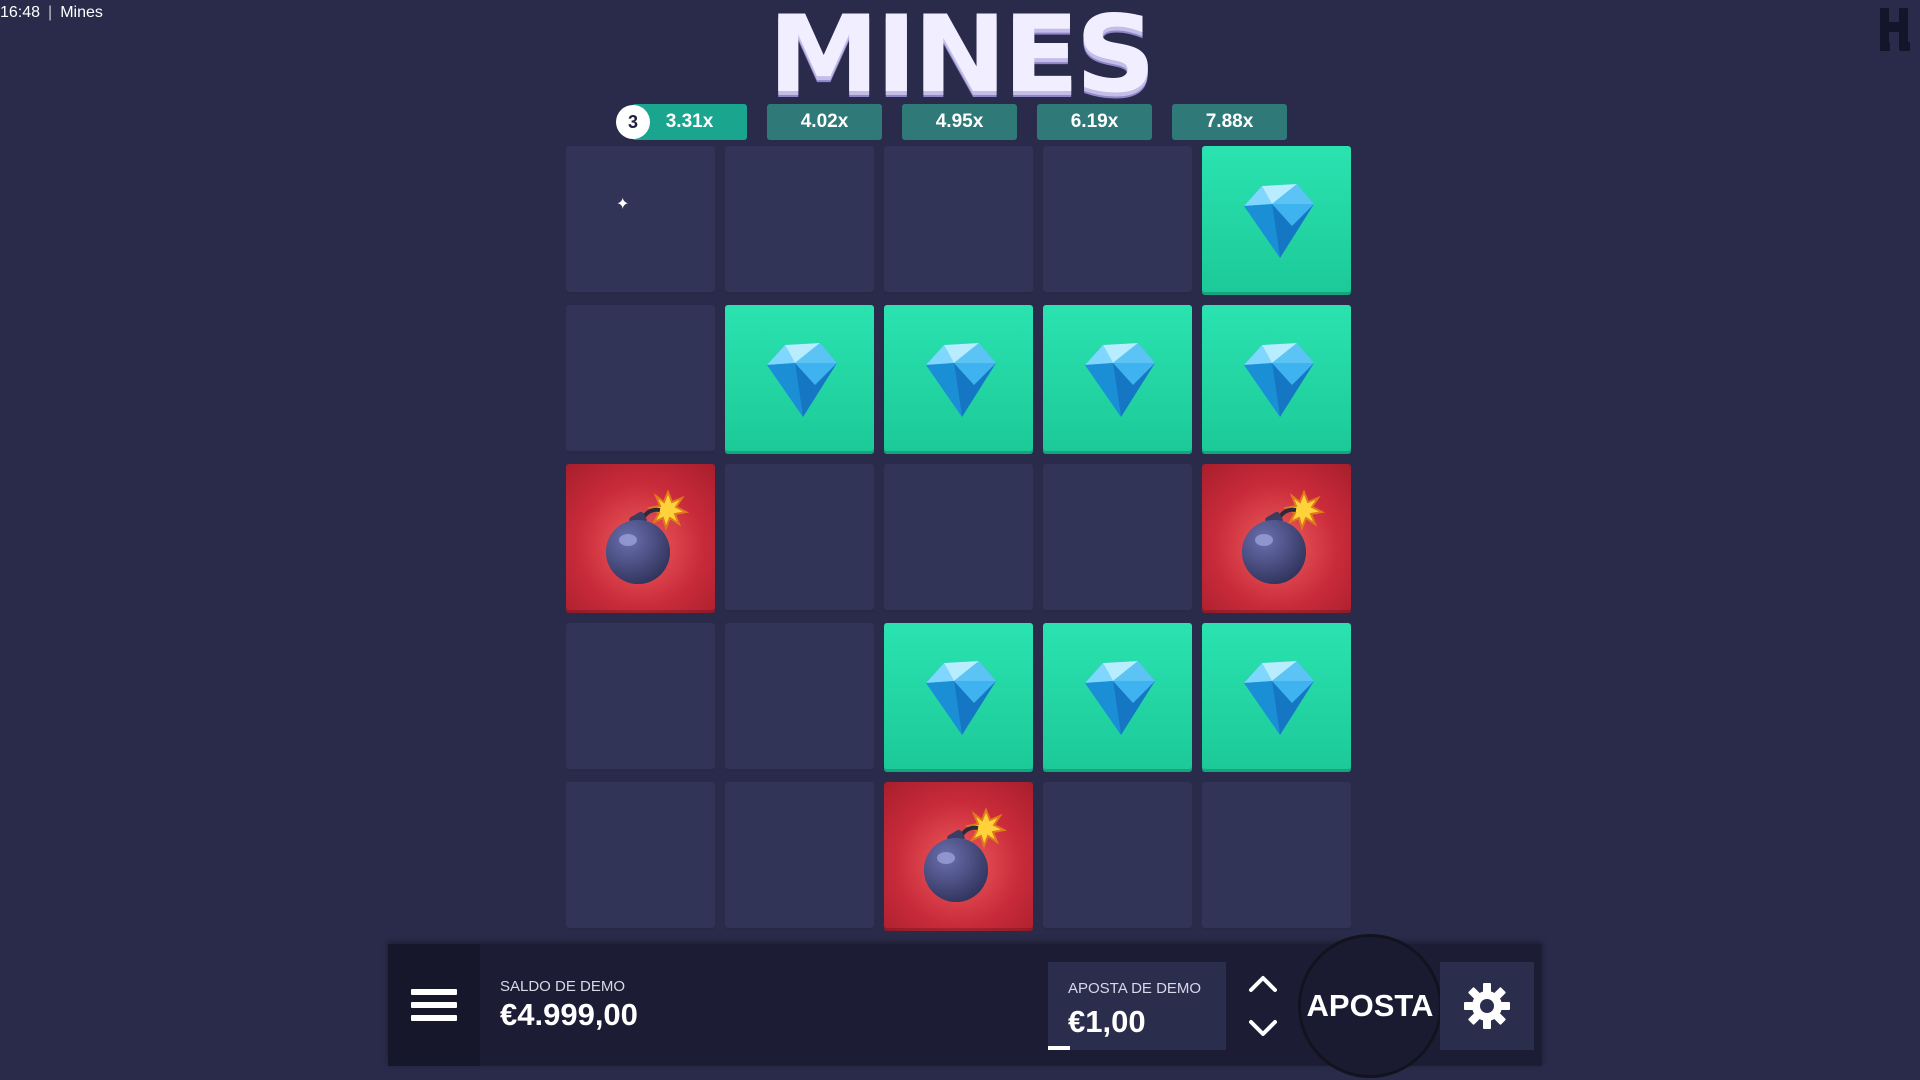 This screenshot has width=1920, height=1080. What do you see at coordinates (633, 122) in the screenshot?
I see `gem-counter-badge: 3` at bounding box center [633, 122].